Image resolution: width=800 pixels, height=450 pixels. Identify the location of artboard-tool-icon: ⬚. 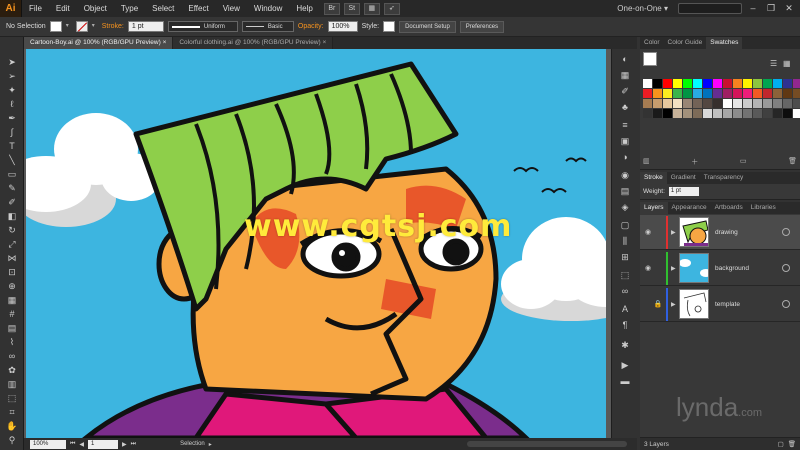
(12, 398).